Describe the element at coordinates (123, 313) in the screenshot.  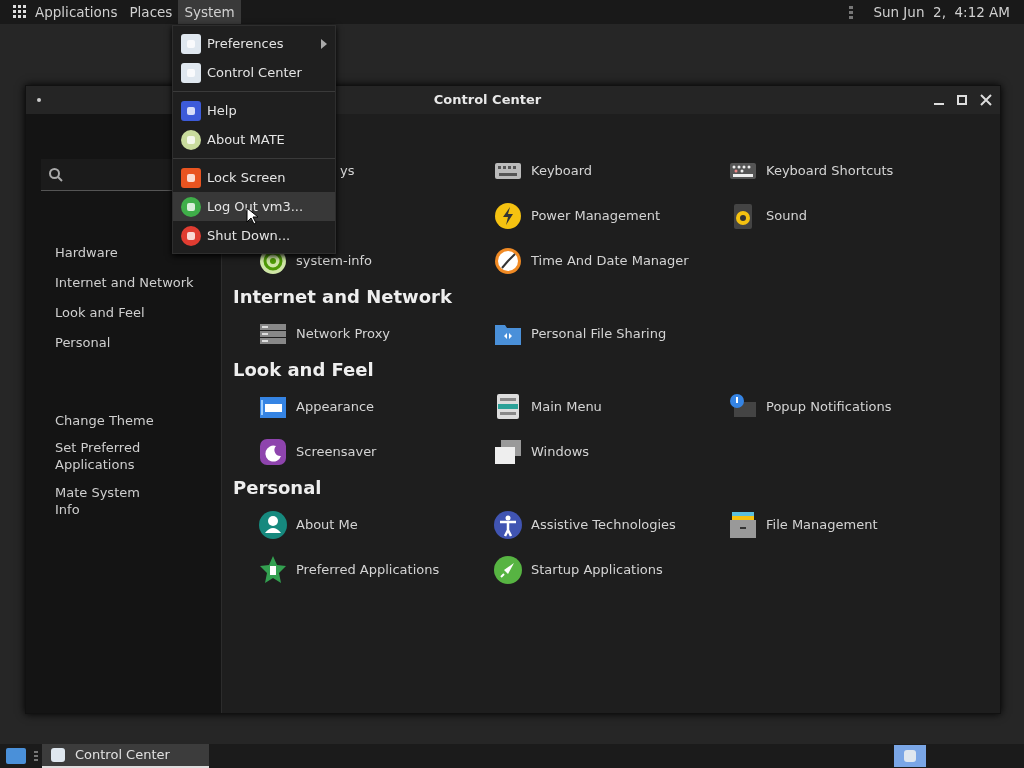
I see `sidebar-link: Look and Feel` at that location.